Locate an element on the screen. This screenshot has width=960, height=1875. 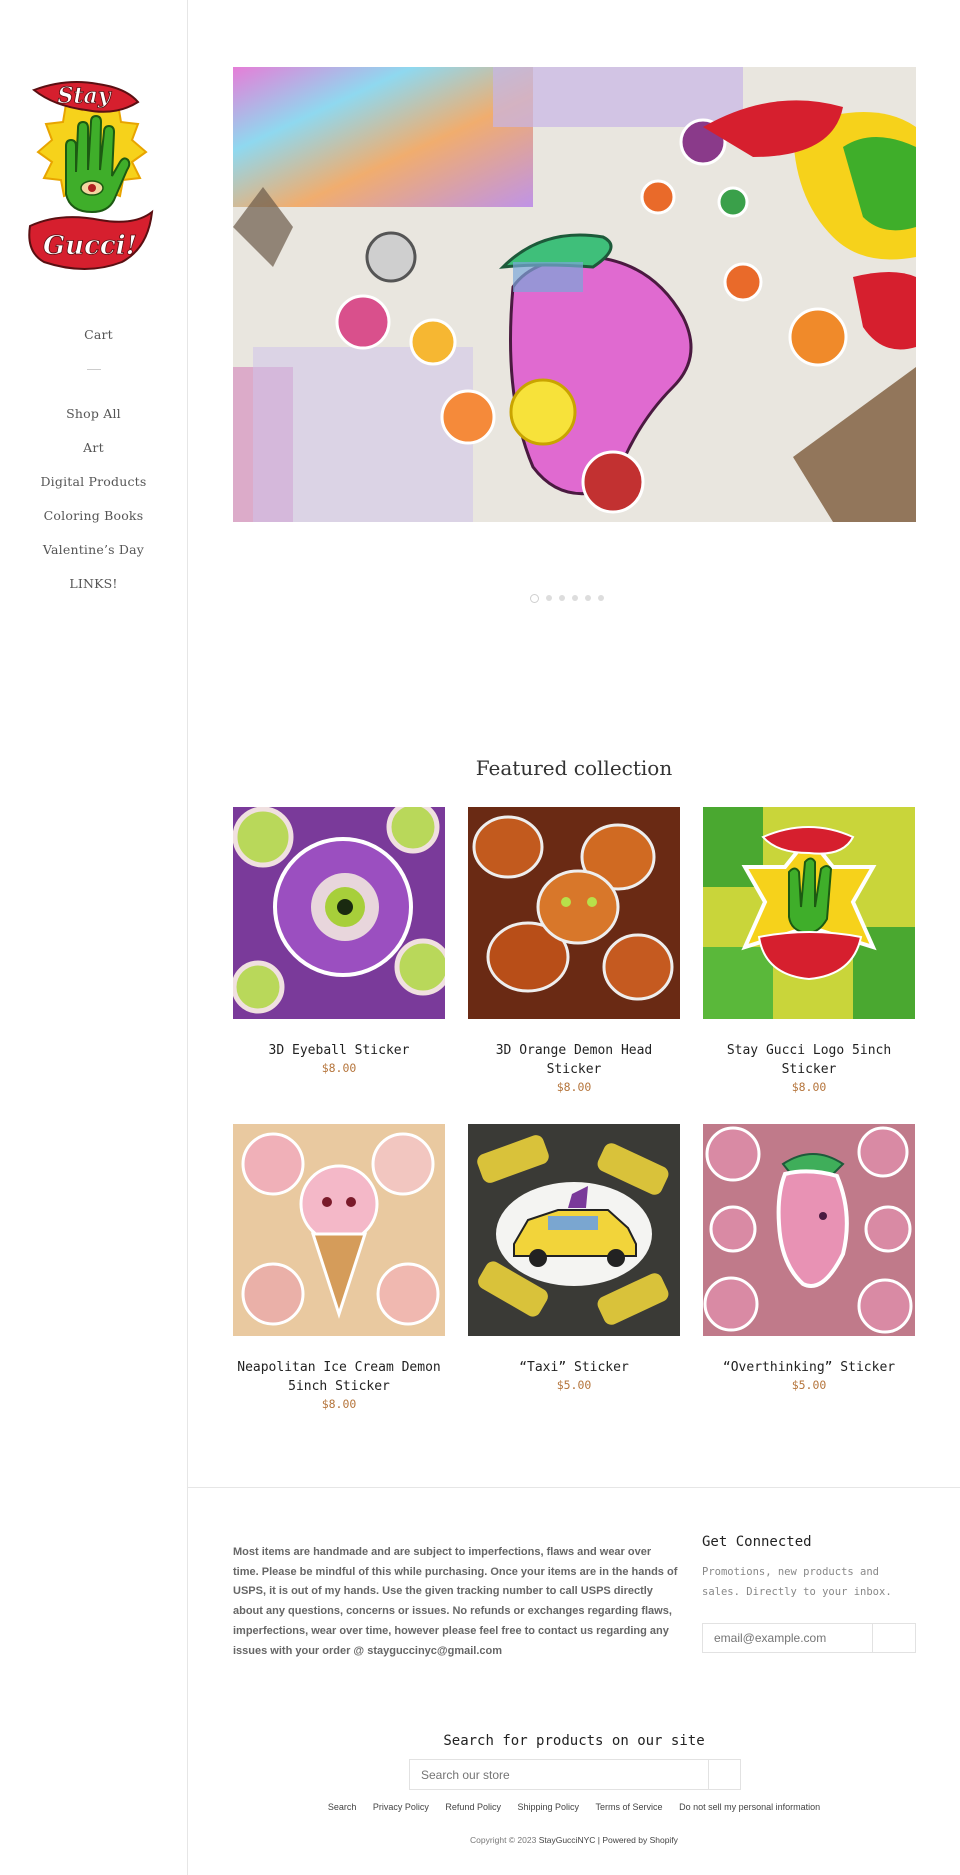
nav-item-art: Art is located at coordinates (93, 448).